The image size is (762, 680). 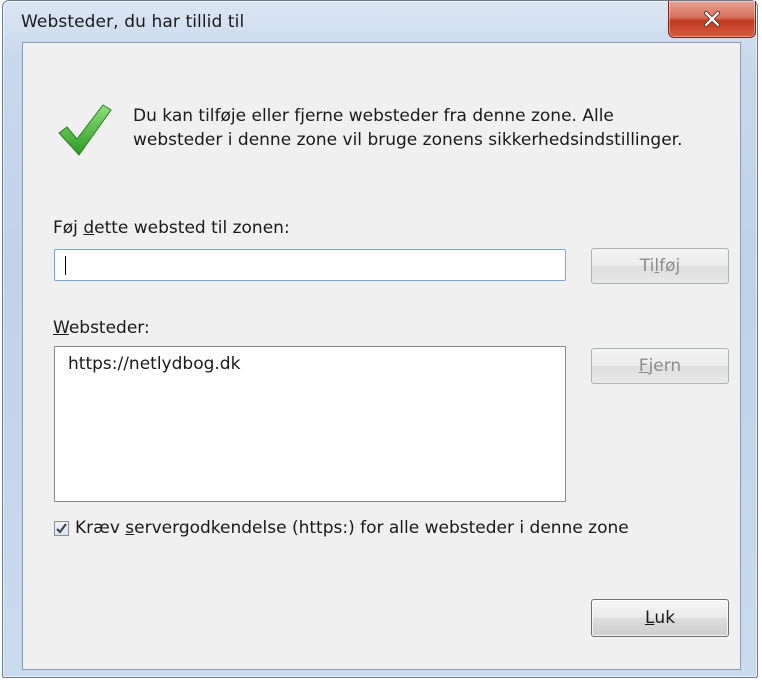 What do you see at coordinates (660, 618) in the screenshot?
I see `close-button: Luk` at bounding box center [660, 618].